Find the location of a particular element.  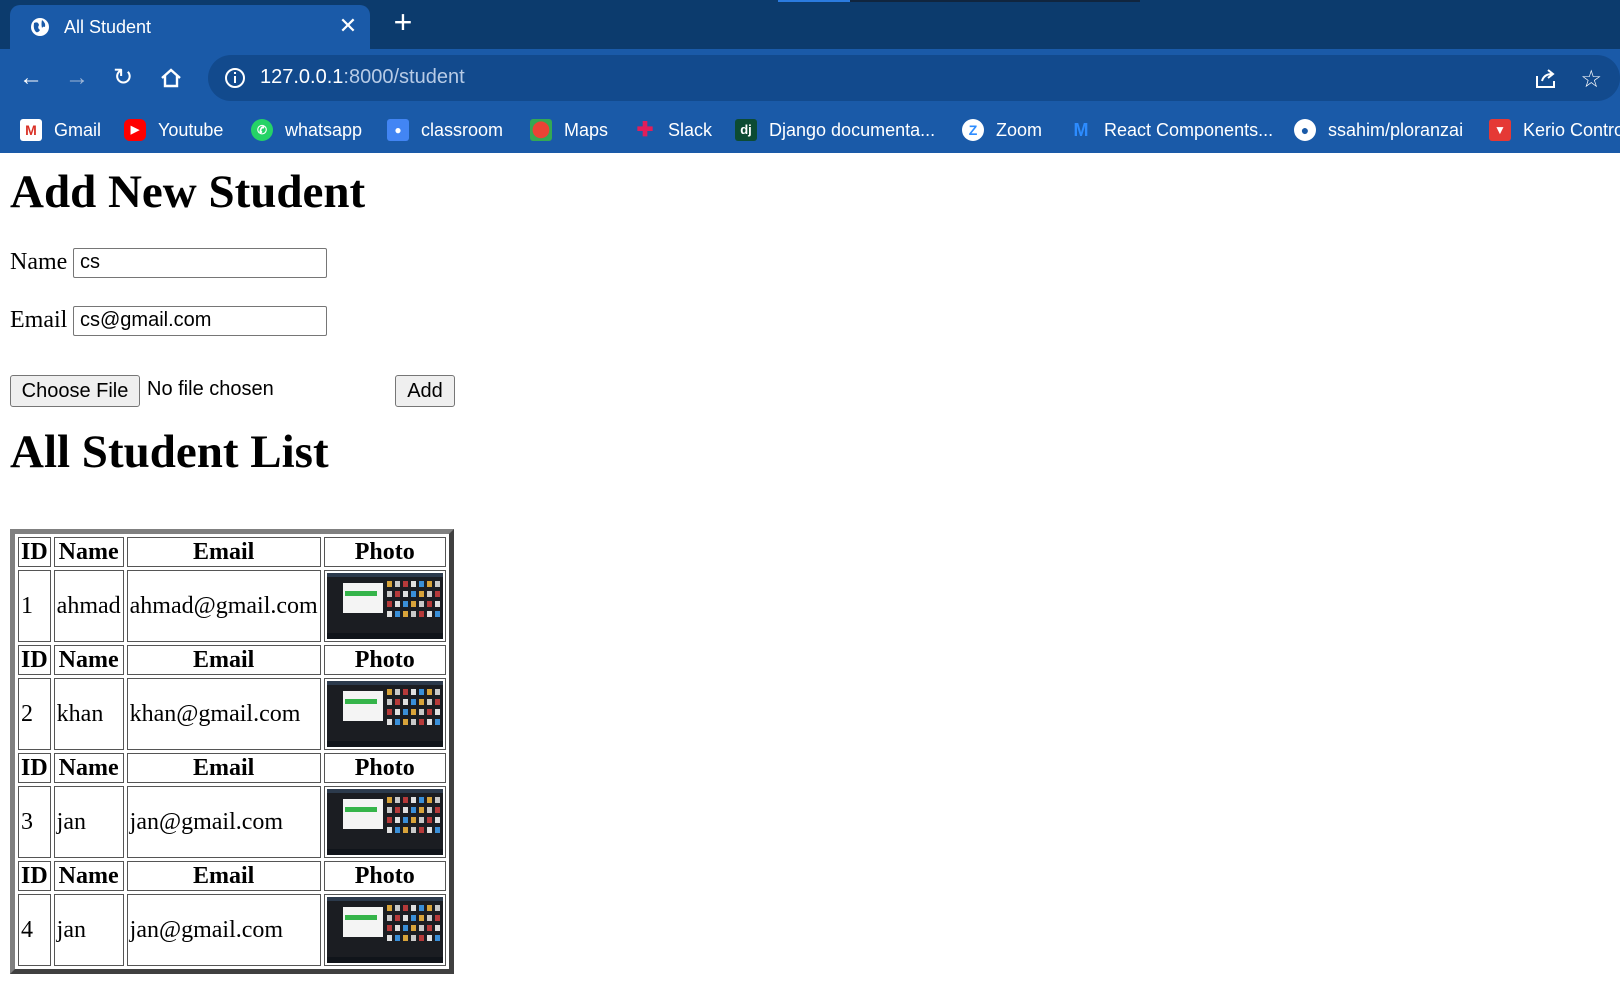

gmail-icon: M is located at coordinates (31, 130).